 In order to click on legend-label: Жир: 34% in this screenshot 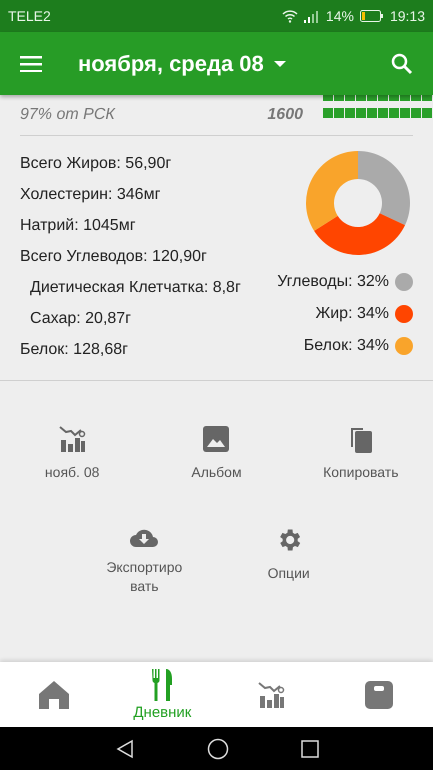, I will do `click(352, 314)`.